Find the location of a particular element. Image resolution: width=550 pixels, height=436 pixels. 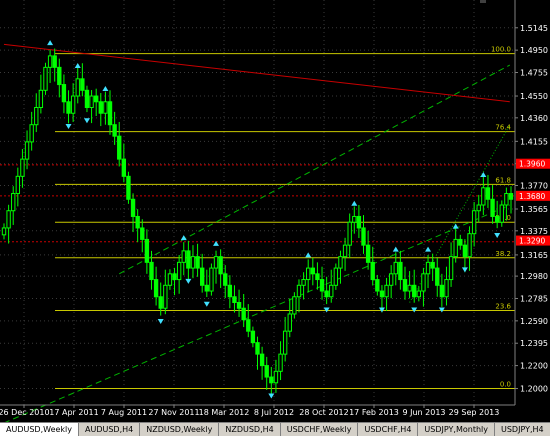

chart-shift-marker is located at coordinates (483, 1).